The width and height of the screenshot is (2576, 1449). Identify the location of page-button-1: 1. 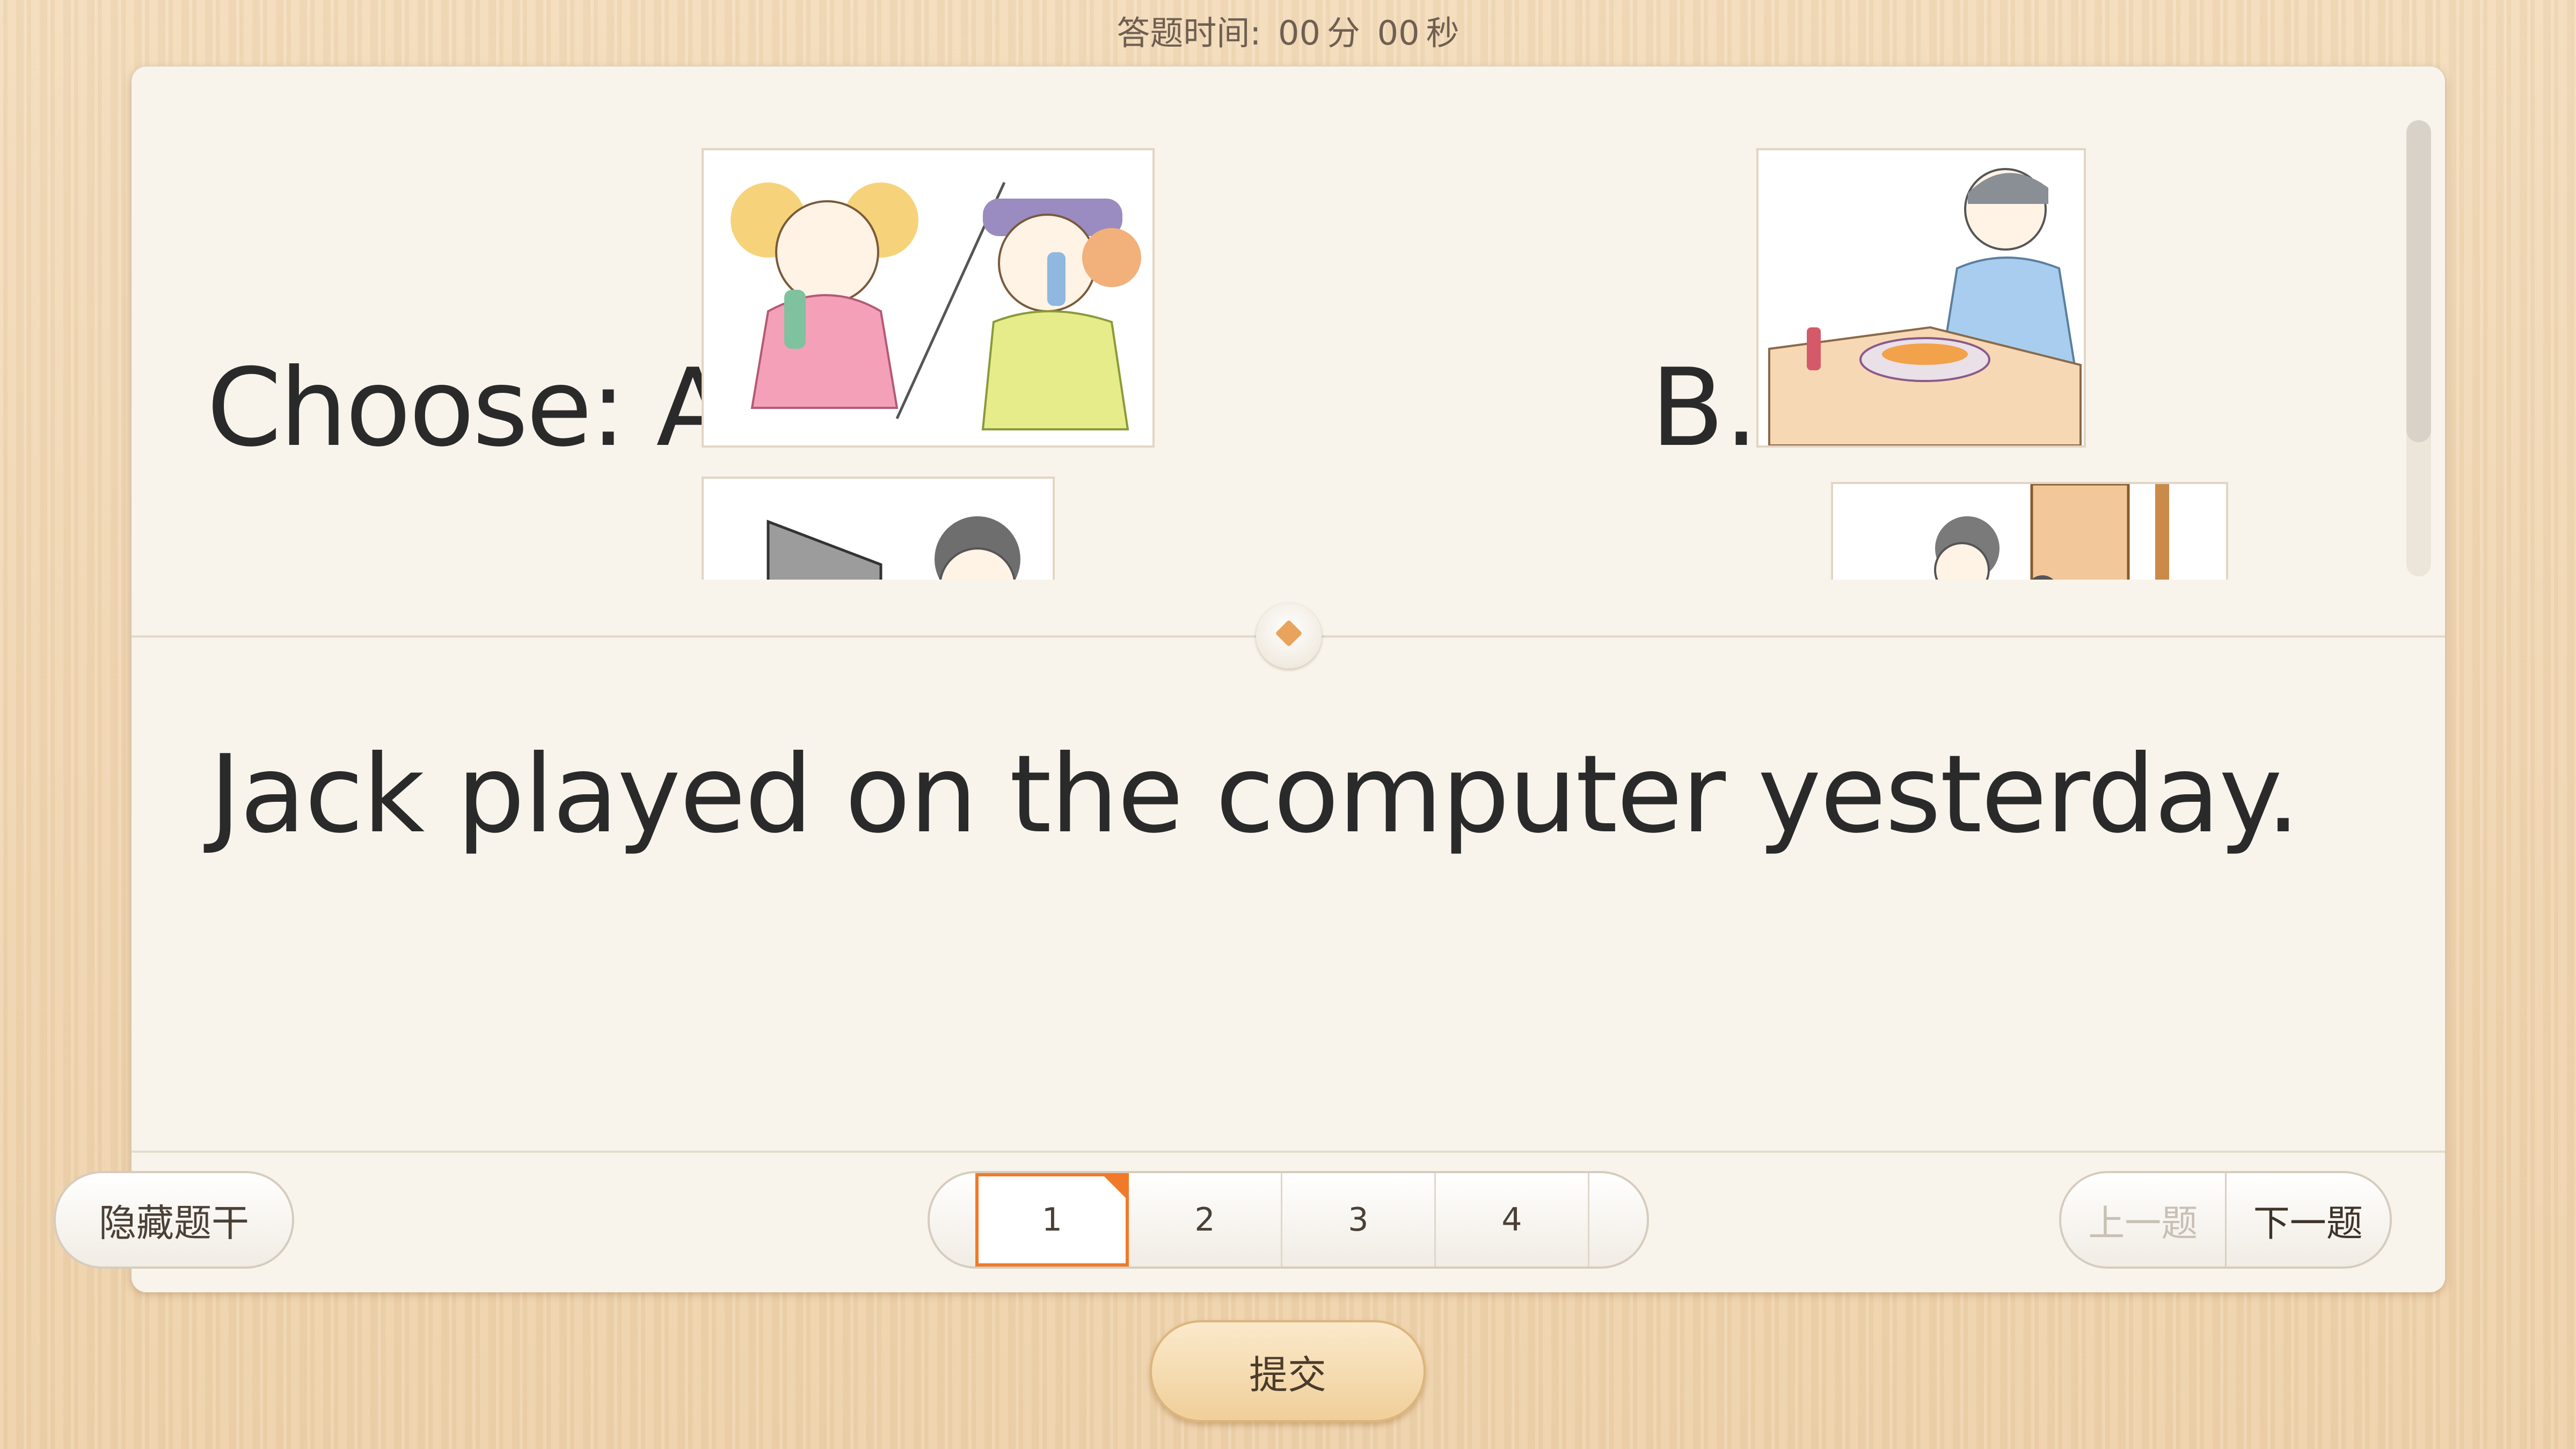
(1052, 1220).